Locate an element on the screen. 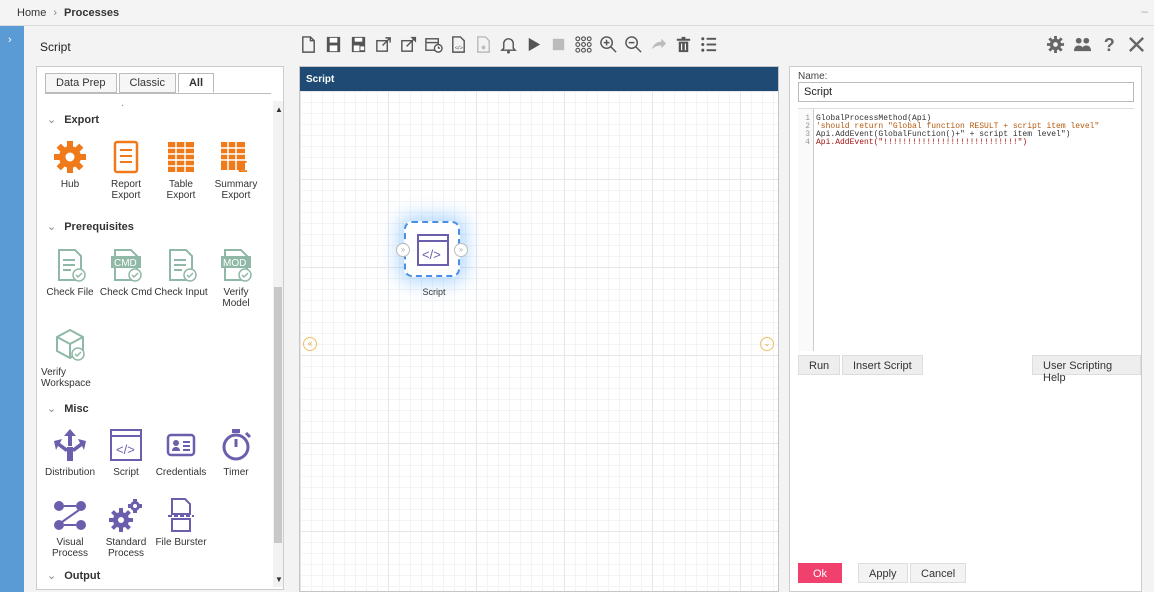  tab-data-prep: Data Prep is located at coordinates (81, 83).